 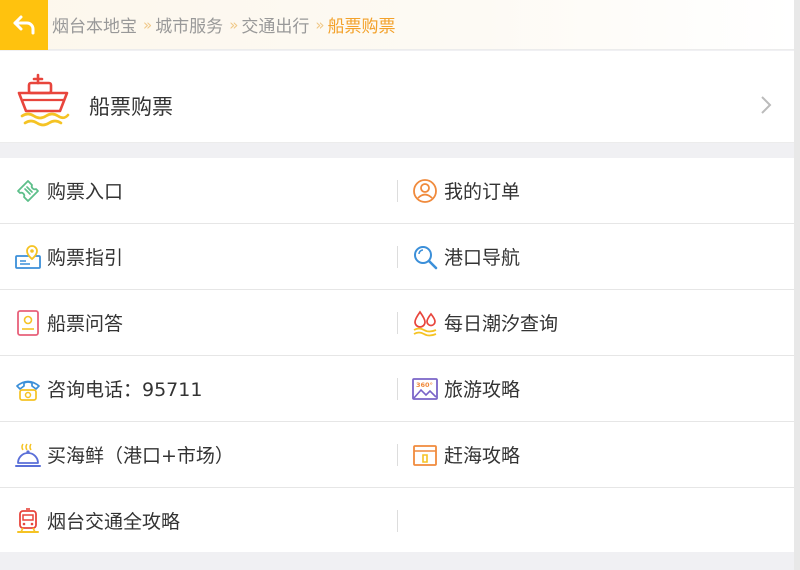 What do you see at coordinates (94, 24) in the screenshot?
I see `breadcrumb-item-home: 烟台本地宝` at bounding box center [94, 24].